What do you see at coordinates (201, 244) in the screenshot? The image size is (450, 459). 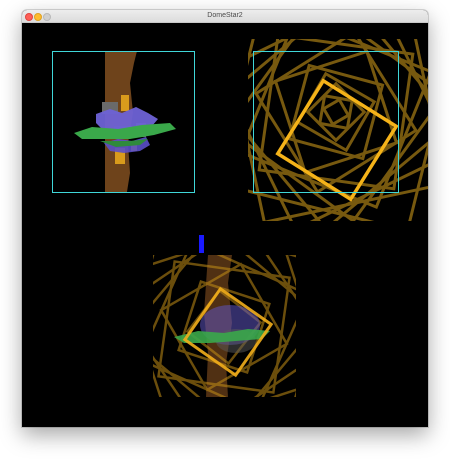 I see `blue-indicator` at bounding box center [201, 244].